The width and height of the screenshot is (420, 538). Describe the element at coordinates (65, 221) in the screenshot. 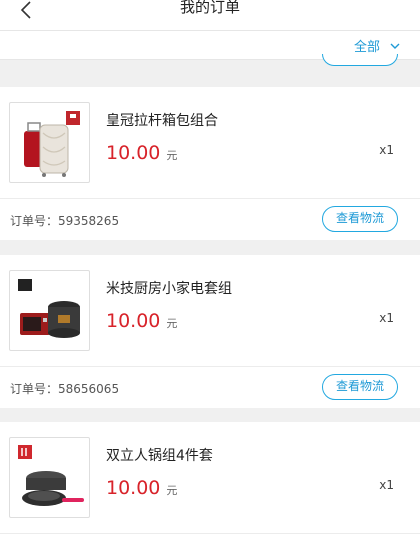

I see `order-number: 订单号：59358265` at that location.